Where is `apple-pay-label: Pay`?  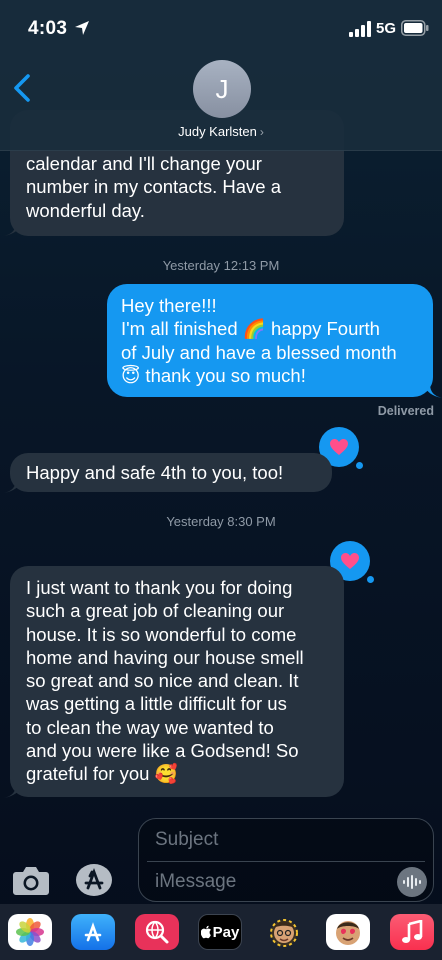 apple-pay-label: Pay is located at coordinates (226, 932).